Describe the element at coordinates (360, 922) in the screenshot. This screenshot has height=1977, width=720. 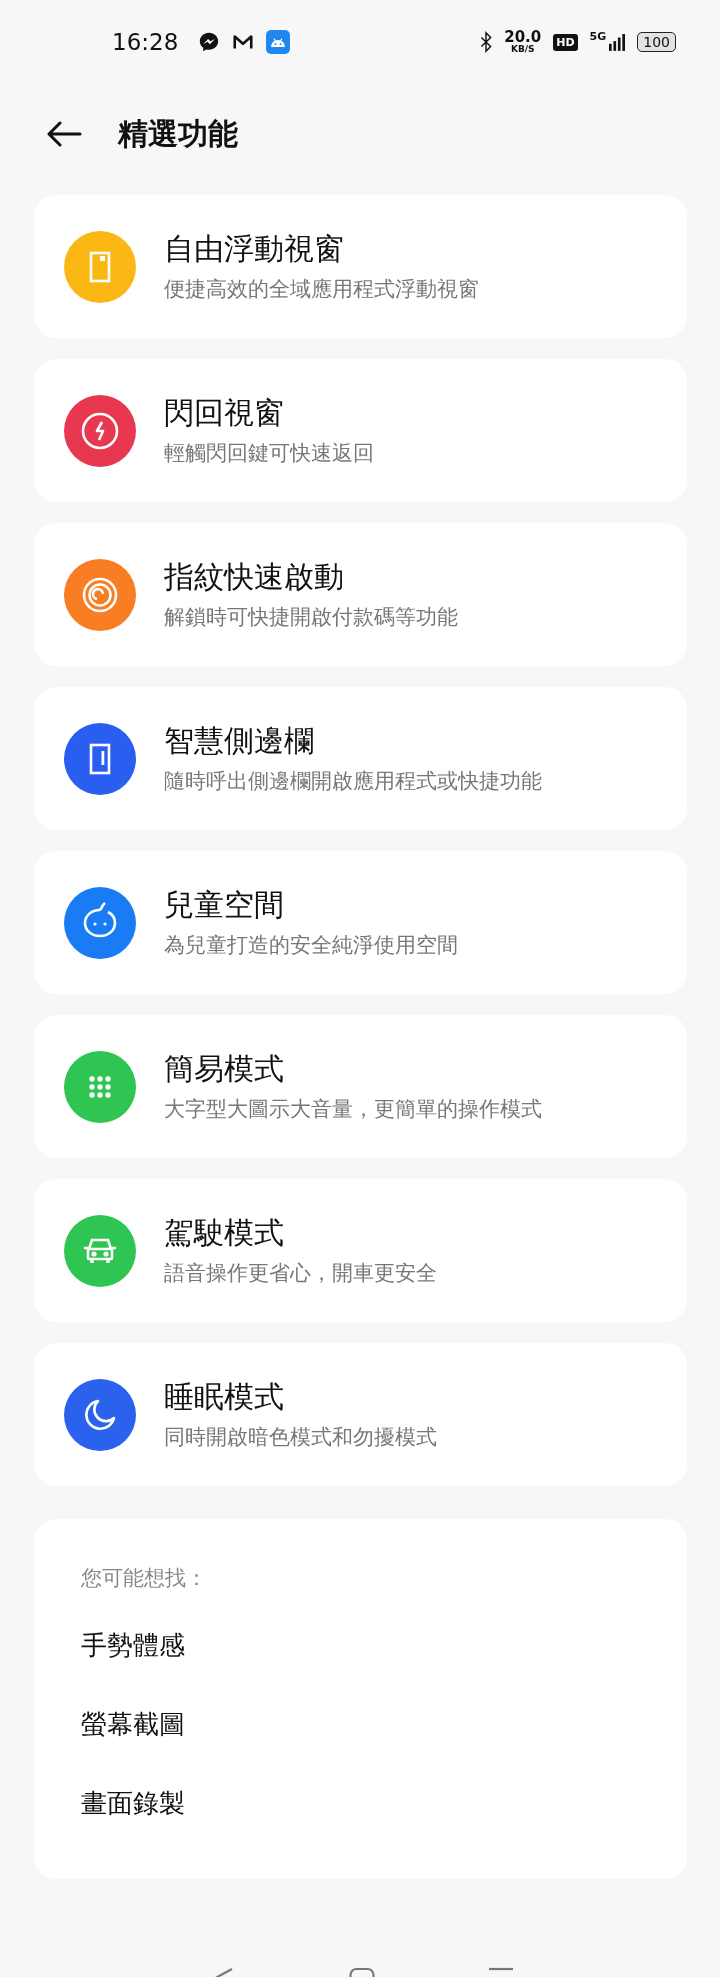
I see `feature-card: 兒童空間 為兒童打造的安全純淨使用空間` at that location.